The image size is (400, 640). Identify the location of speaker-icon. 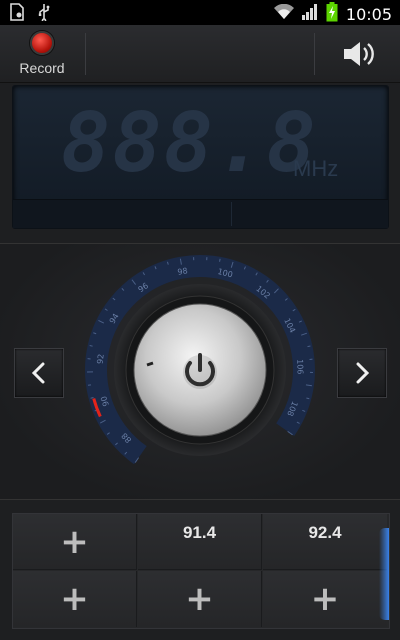
(359, 54).